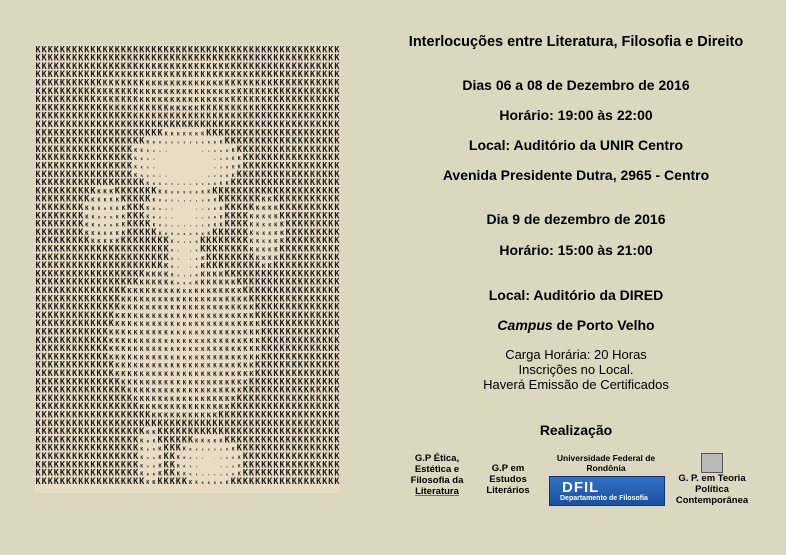 This screenshot has height=555, width=786. What do you see at coordinates (576, 85) in the screenshot?
I see `dates-first: Dias 06 a 08 de Dezembro de 2016` at bounding box center [576, 85].